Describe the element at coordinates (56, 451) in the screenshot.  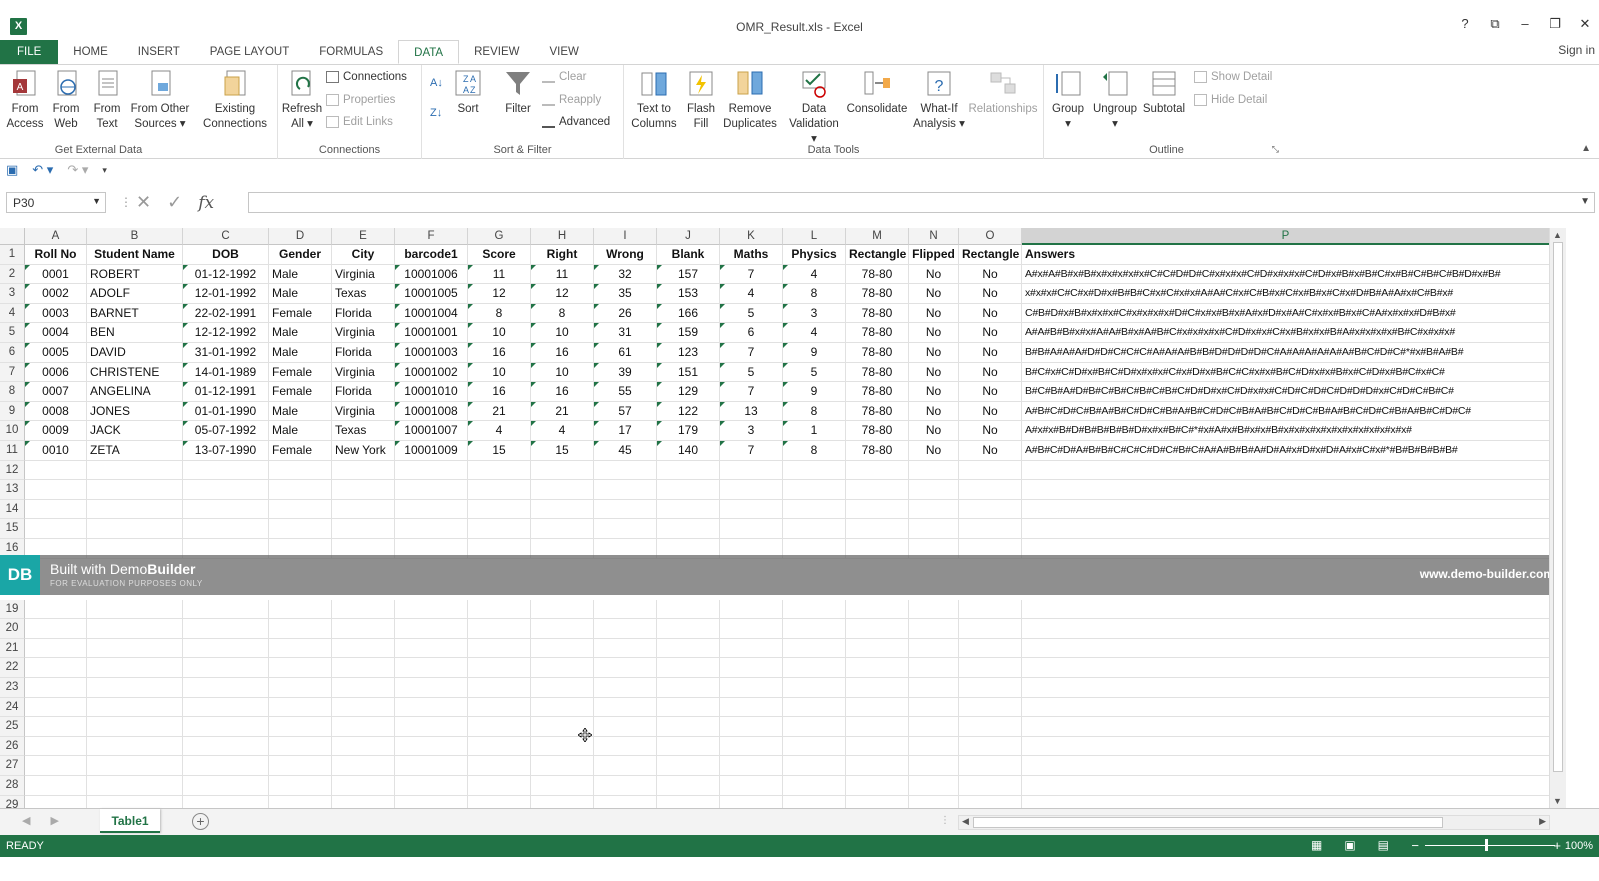
I see `data-cell: 0010` at that location.